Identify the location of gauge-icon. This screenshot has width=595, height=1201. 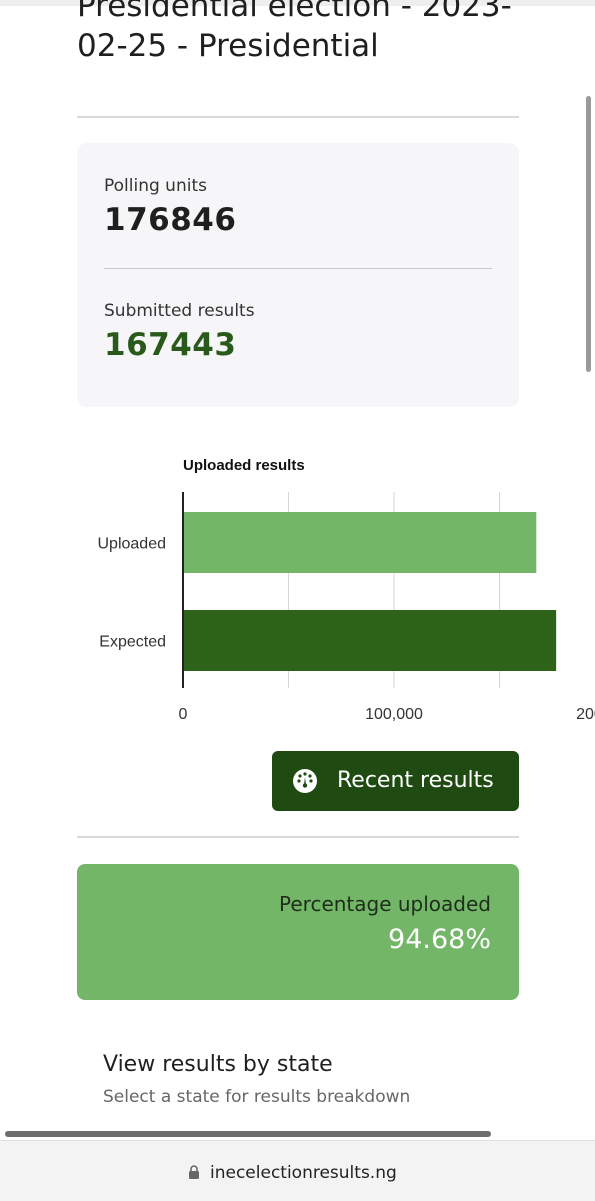
(305, 781).